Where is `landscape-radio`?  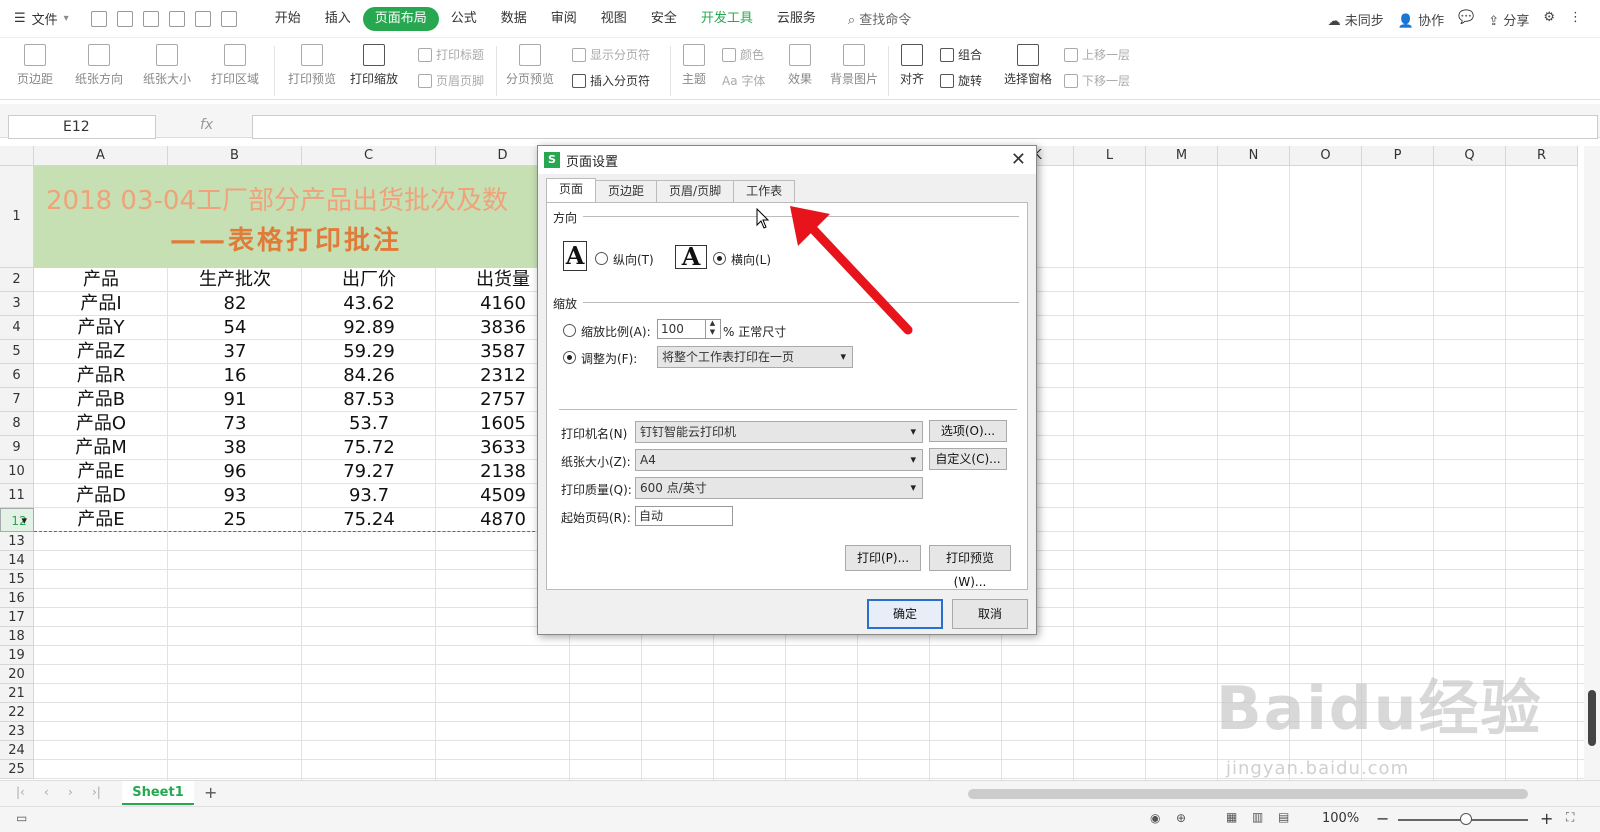 landscape-radio is located at coordinates (719, 258).